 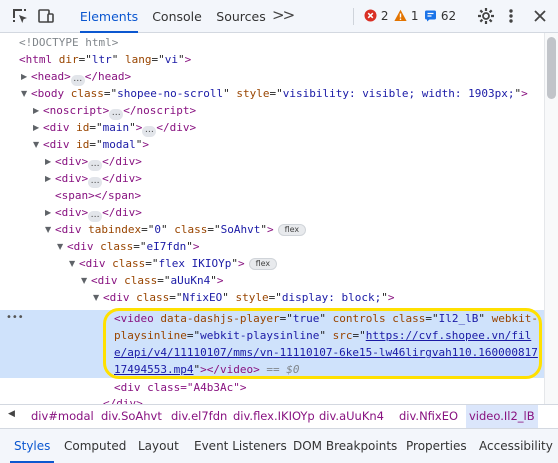 What do you see at coordinates (129, 263) in the screenshot?
I see `div-flex-attr: class` at bounding box center [129, 263].